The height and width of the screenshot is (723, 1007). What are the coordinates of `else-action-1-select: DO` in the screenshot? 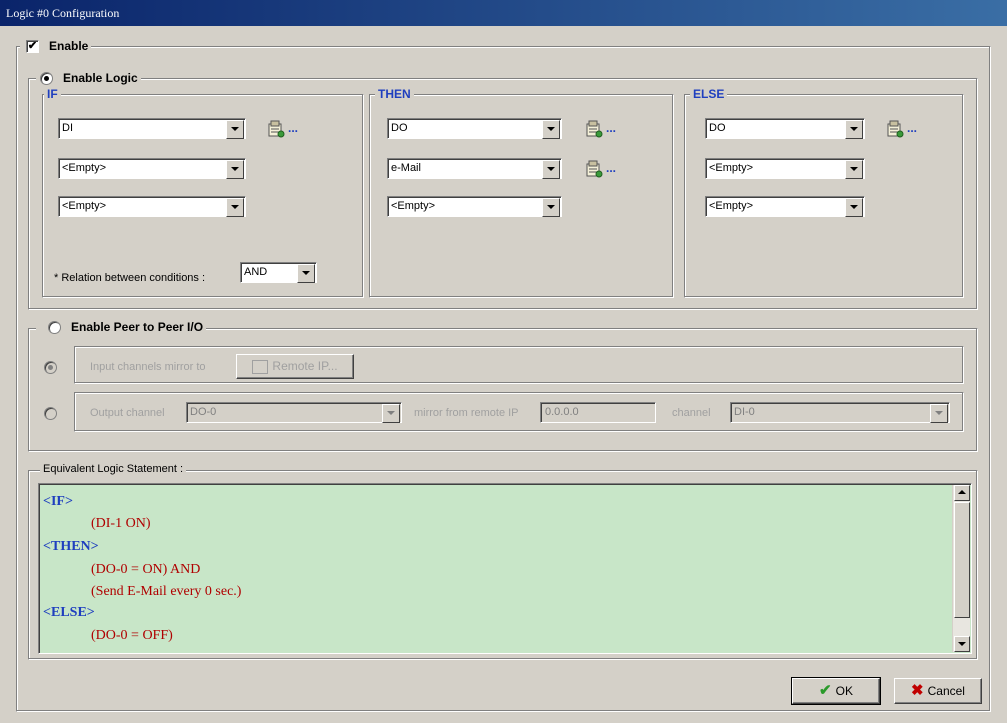 It's located at (785, 128).